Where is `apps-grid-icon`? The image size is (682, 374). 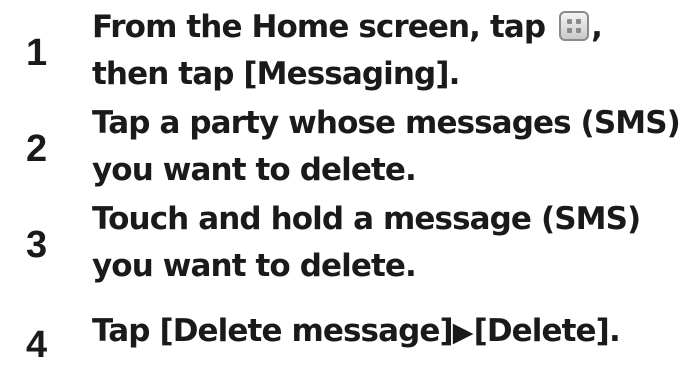
apps-grid-icon is located at coordinates (574, 26).